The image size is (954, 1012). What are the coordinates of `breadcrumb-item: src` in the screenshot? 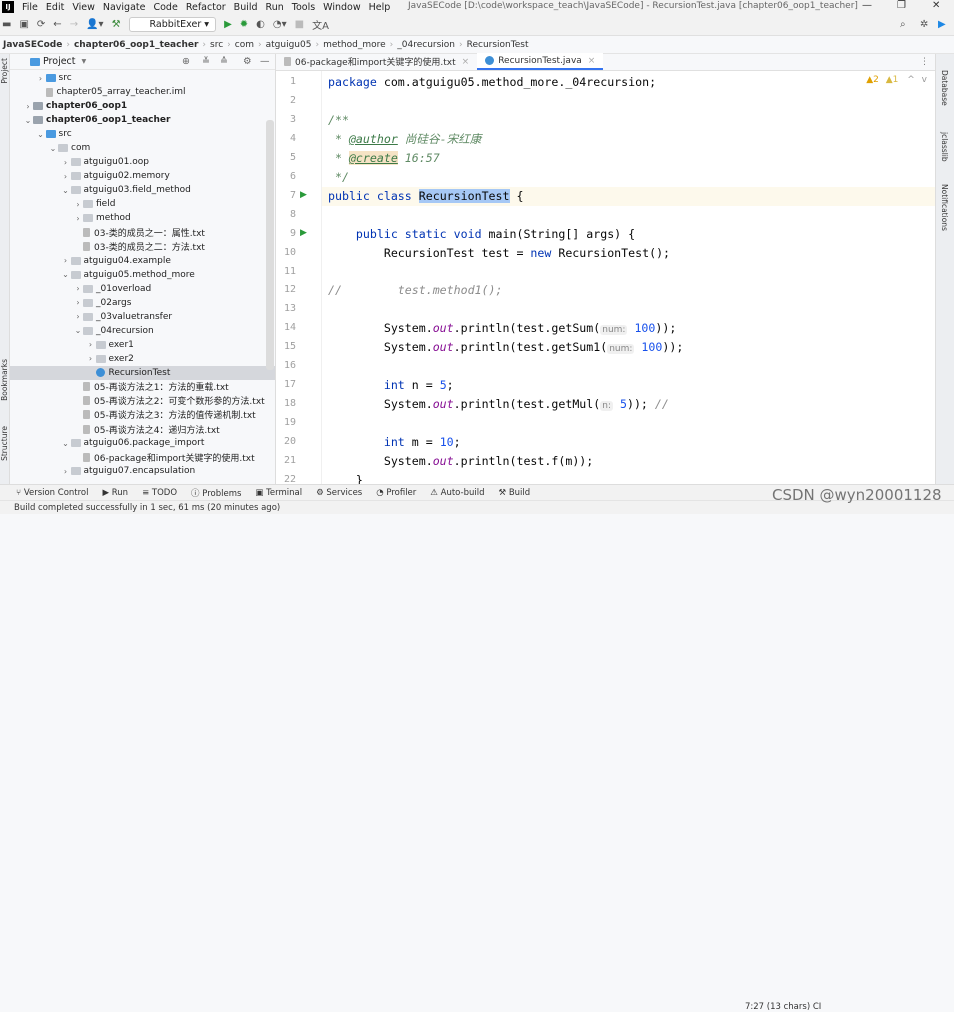 It's located at (216, 45).